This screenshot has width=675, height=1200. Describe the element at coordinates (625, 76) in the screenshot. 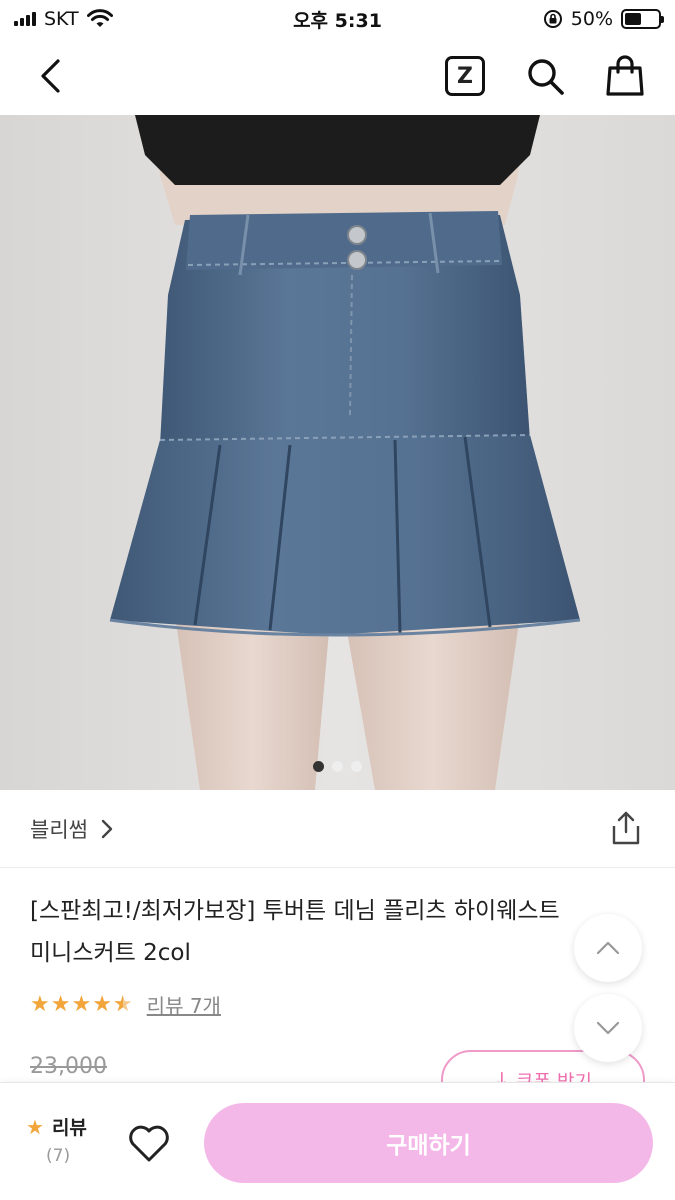

I see `shopping-bag-icon` at that location.